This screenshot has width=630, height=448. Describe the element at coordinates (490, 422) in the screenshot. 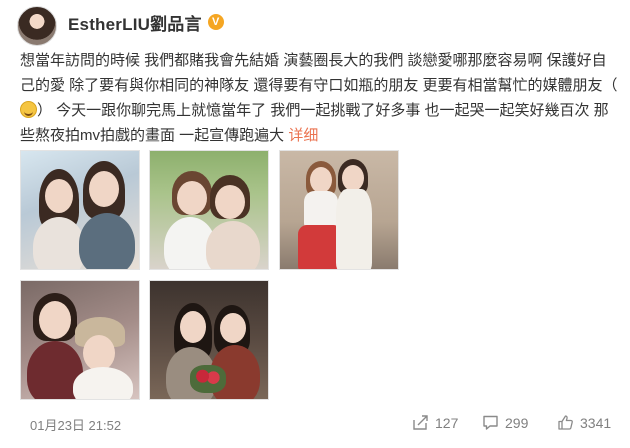

I see `comment-icon` at that location.